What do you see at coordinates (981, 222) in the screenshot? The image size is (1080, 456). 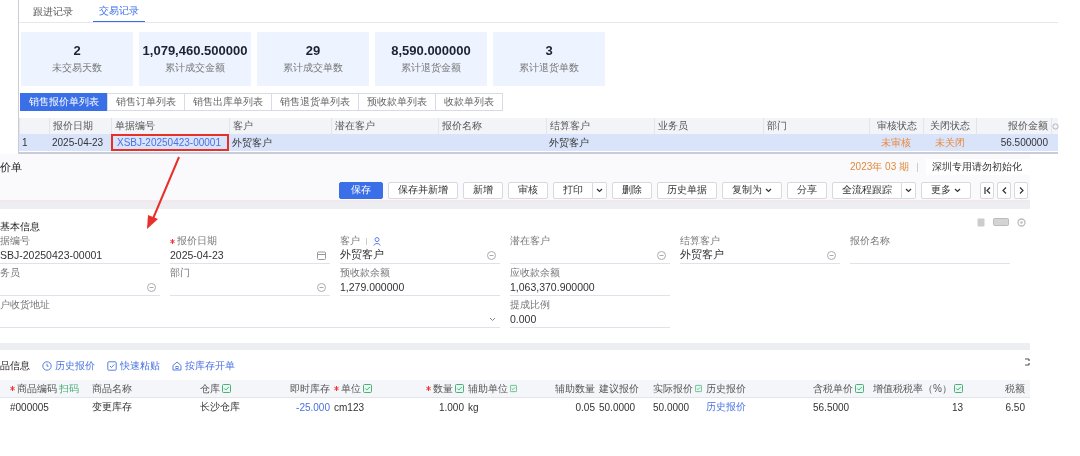 I see `document-icon` at bounding box center [981, 222].